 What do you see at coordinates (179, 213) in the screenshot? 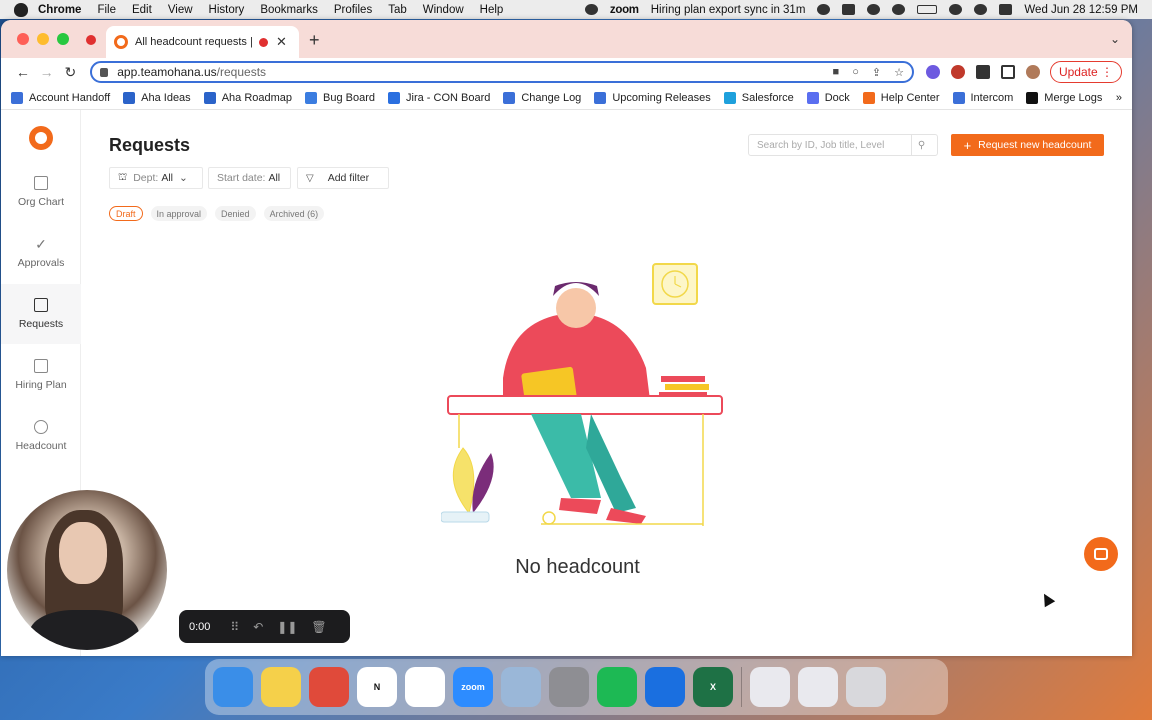
I see `status-tab-in-approval: In approval` at bounding box center [179, 213].